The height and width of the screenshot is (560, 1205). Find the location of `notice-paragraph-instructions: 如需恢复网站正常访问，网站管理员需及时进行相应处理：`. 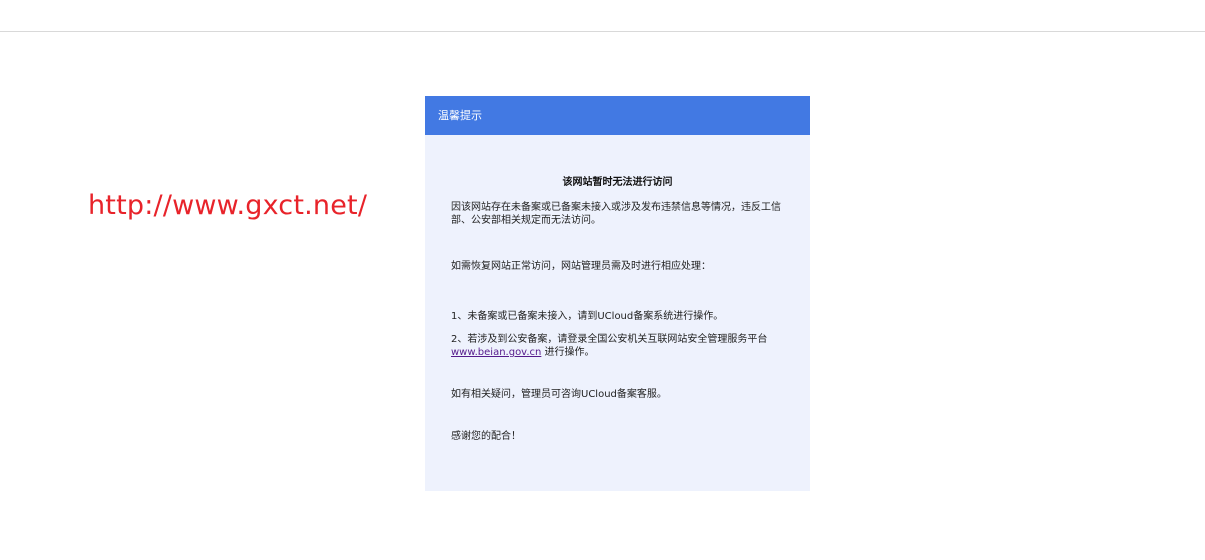

notice-paragraph-instructions: 如需恢复网站正常访问，网站管理员需及时进行相应处理： is located at coordinates (581, 266).